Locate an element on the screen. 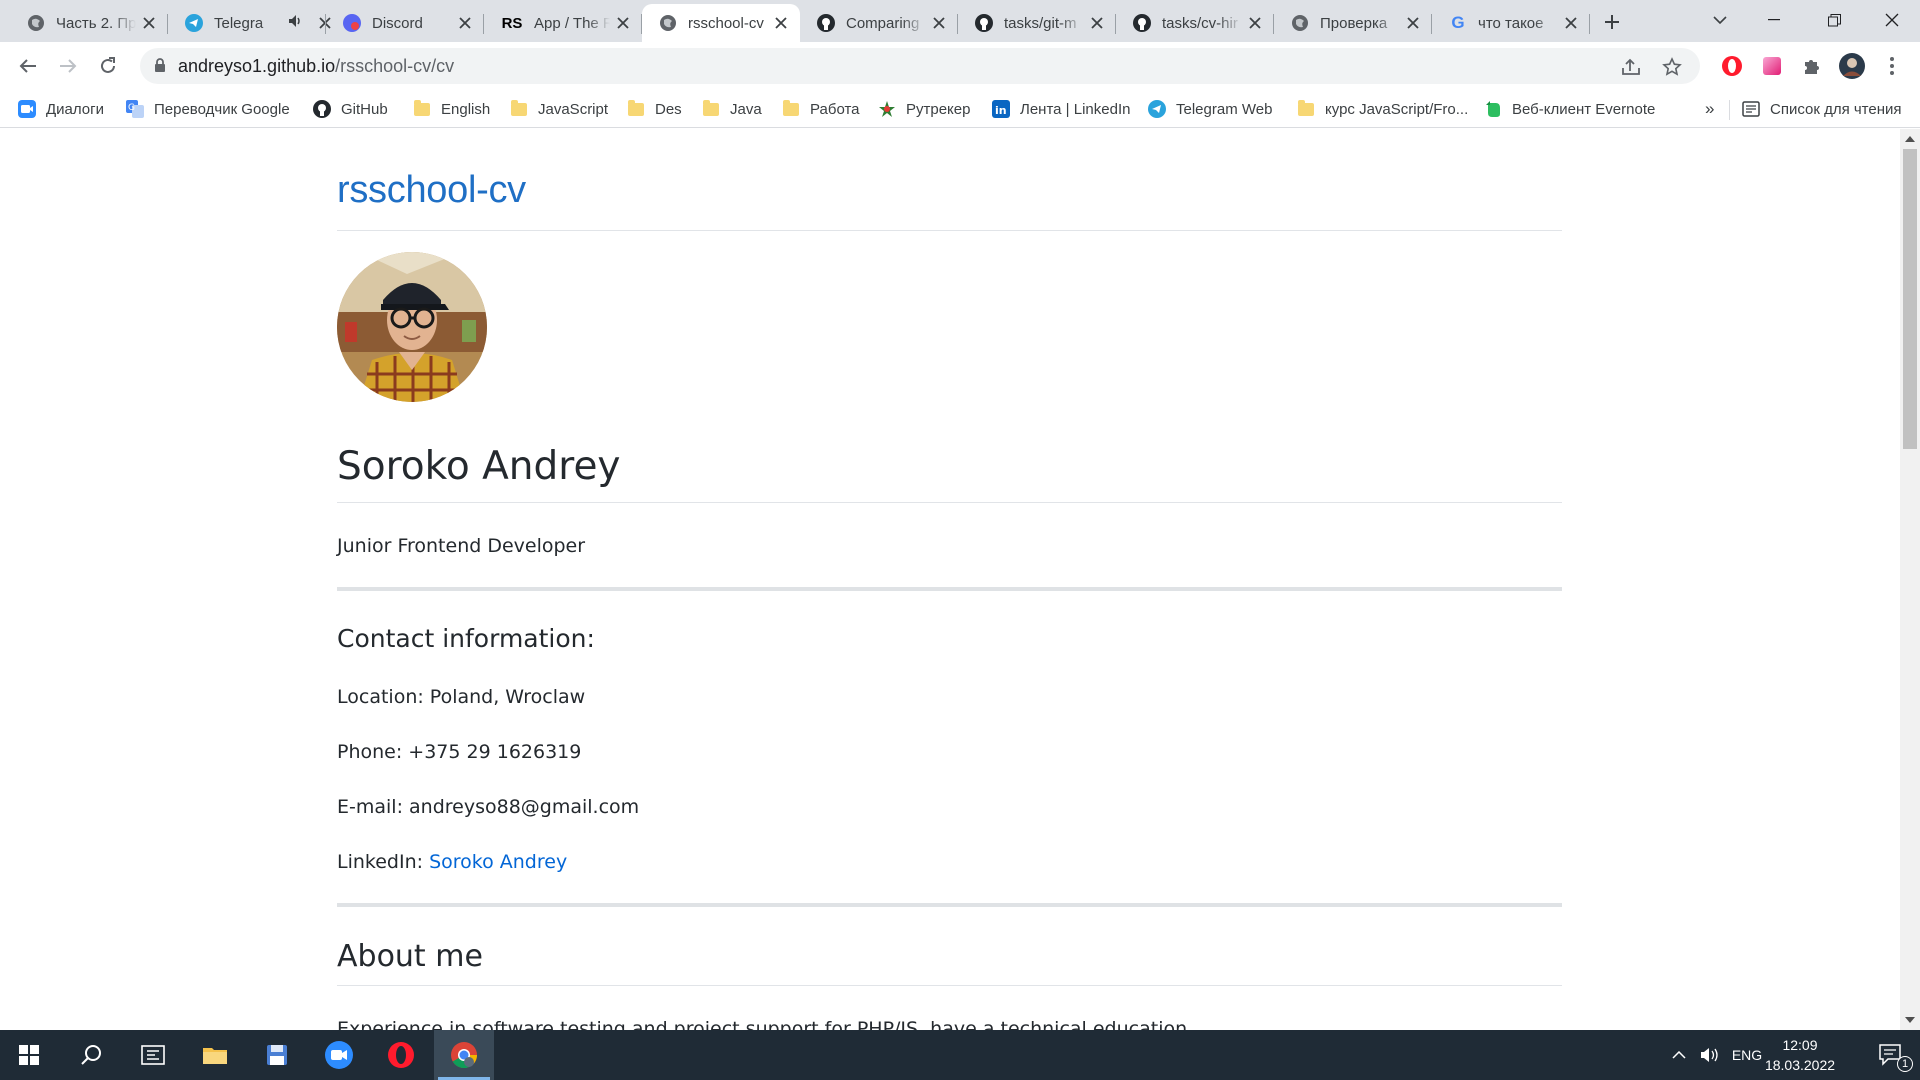  kebab-menu-icon is located at coordinates (1892, 66).